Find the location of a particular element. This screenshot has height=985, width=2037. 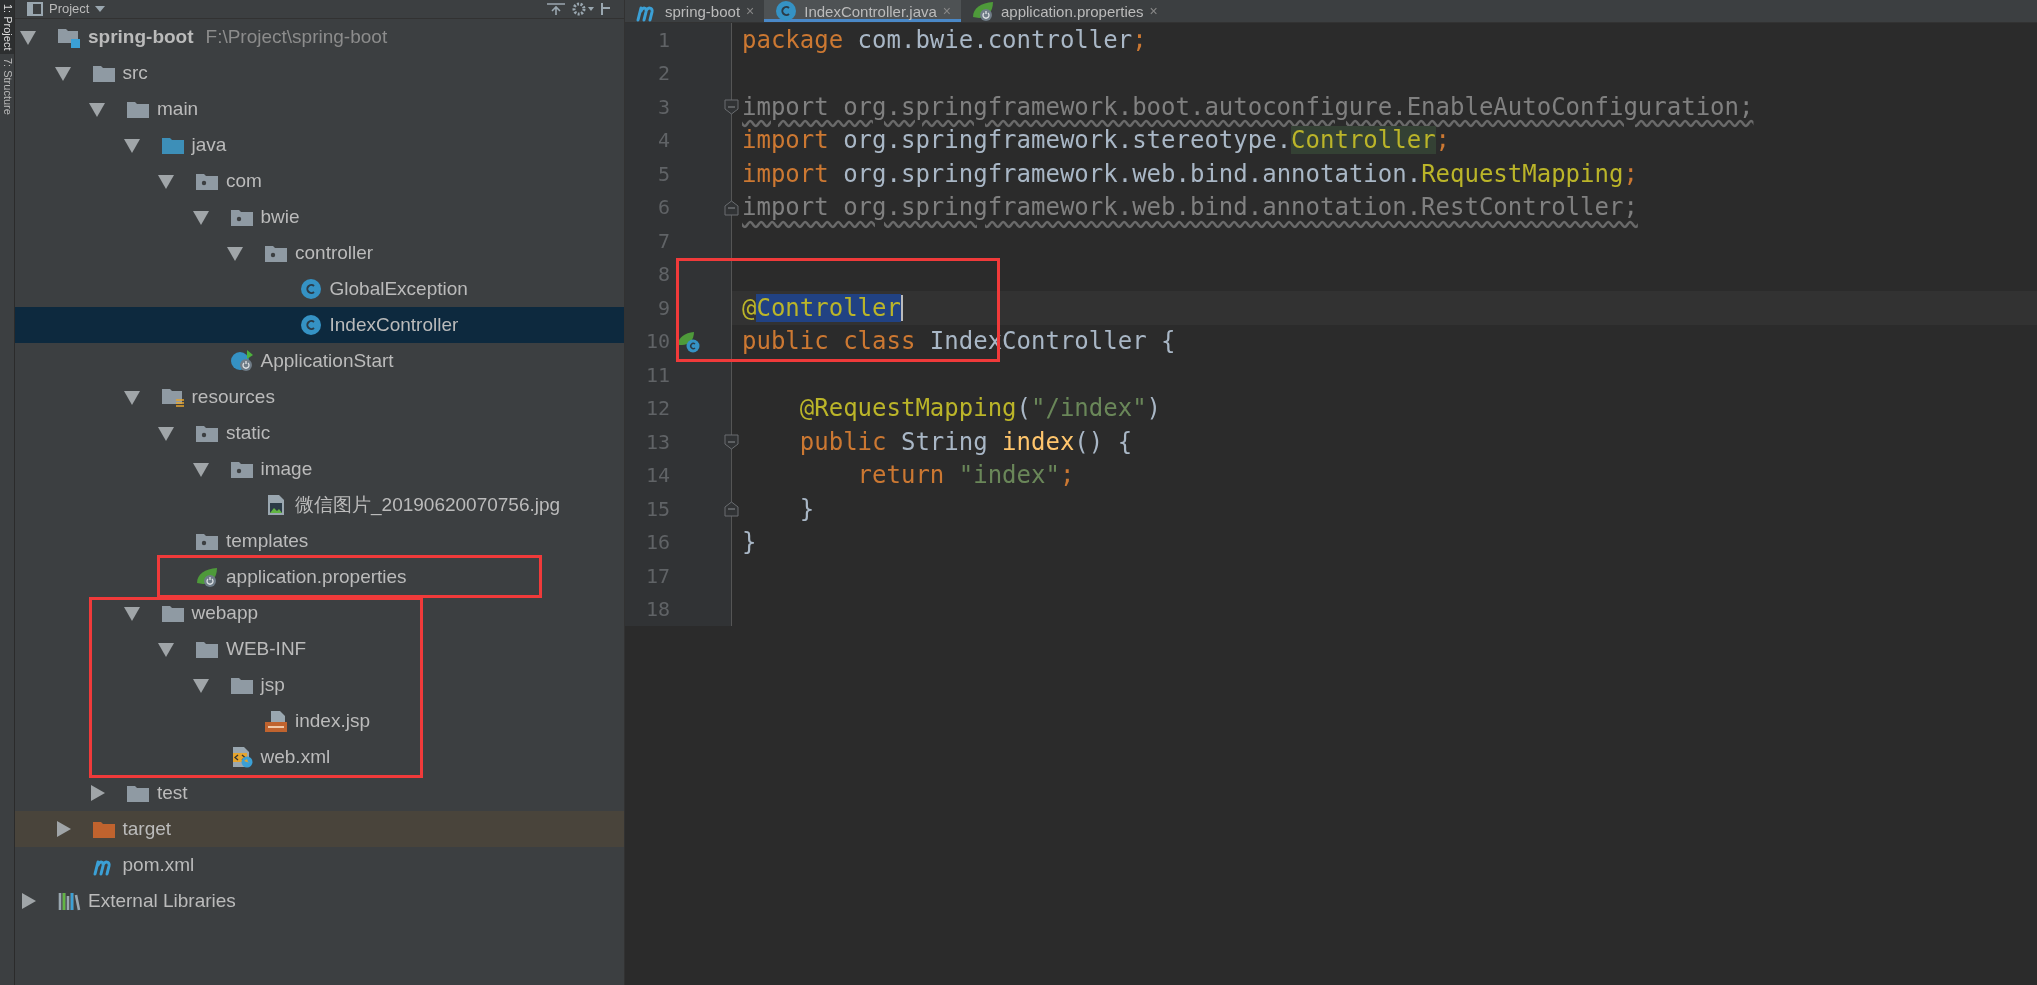

editor-tab: spring-boot × is located at coordinates (695, 11).